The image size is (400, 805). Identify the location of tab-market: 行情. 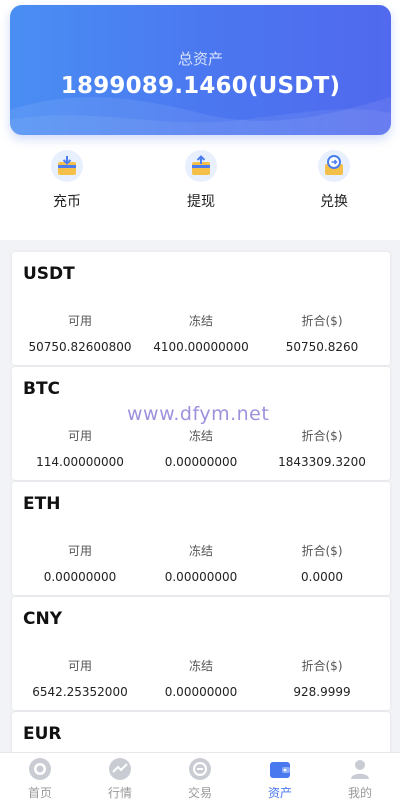
(120, 779).